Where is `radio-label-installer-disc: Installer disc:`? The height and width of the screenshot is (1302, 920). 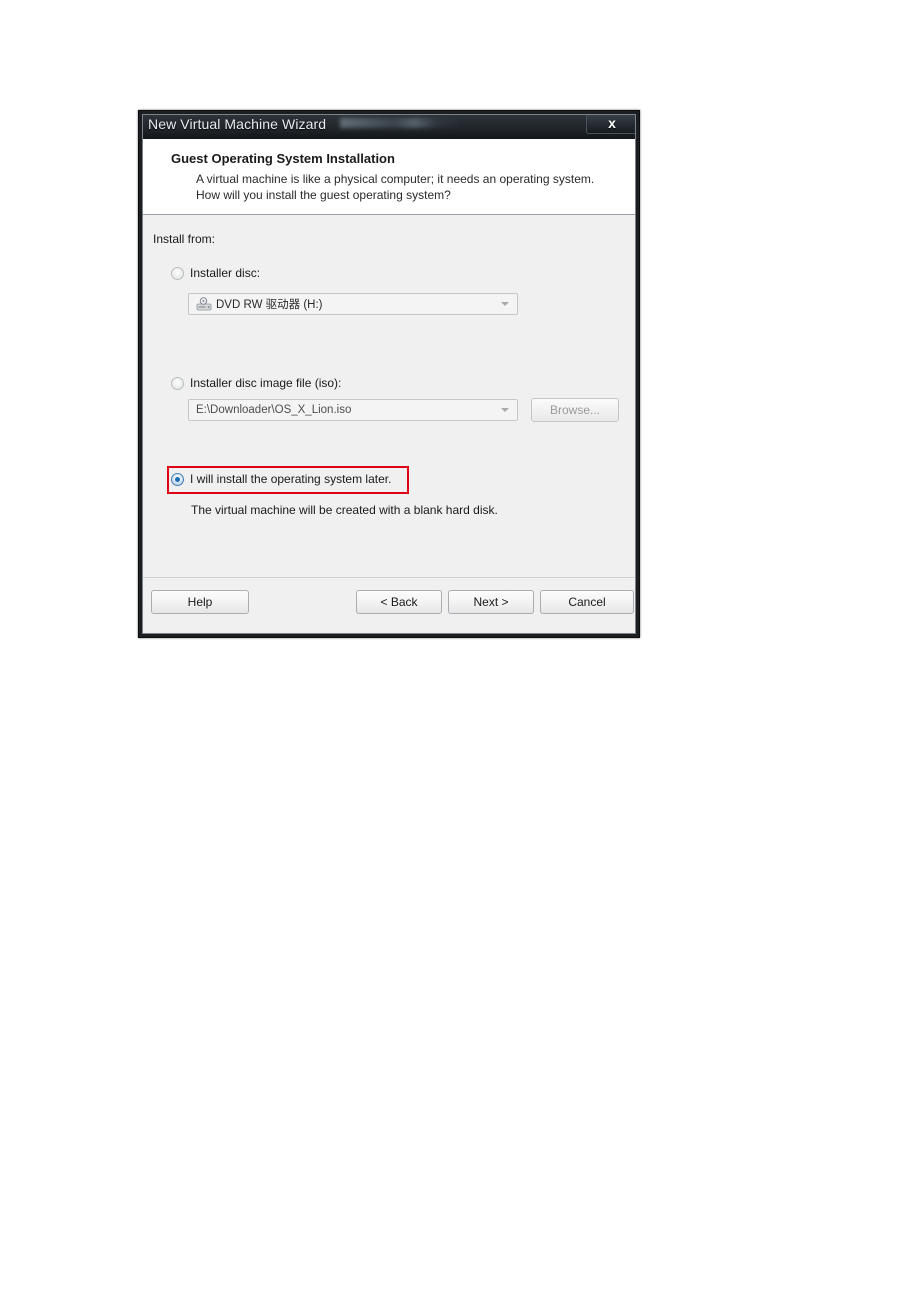 radio-label-installer-disc: Installer disc: is located at coordinates (225, 273).